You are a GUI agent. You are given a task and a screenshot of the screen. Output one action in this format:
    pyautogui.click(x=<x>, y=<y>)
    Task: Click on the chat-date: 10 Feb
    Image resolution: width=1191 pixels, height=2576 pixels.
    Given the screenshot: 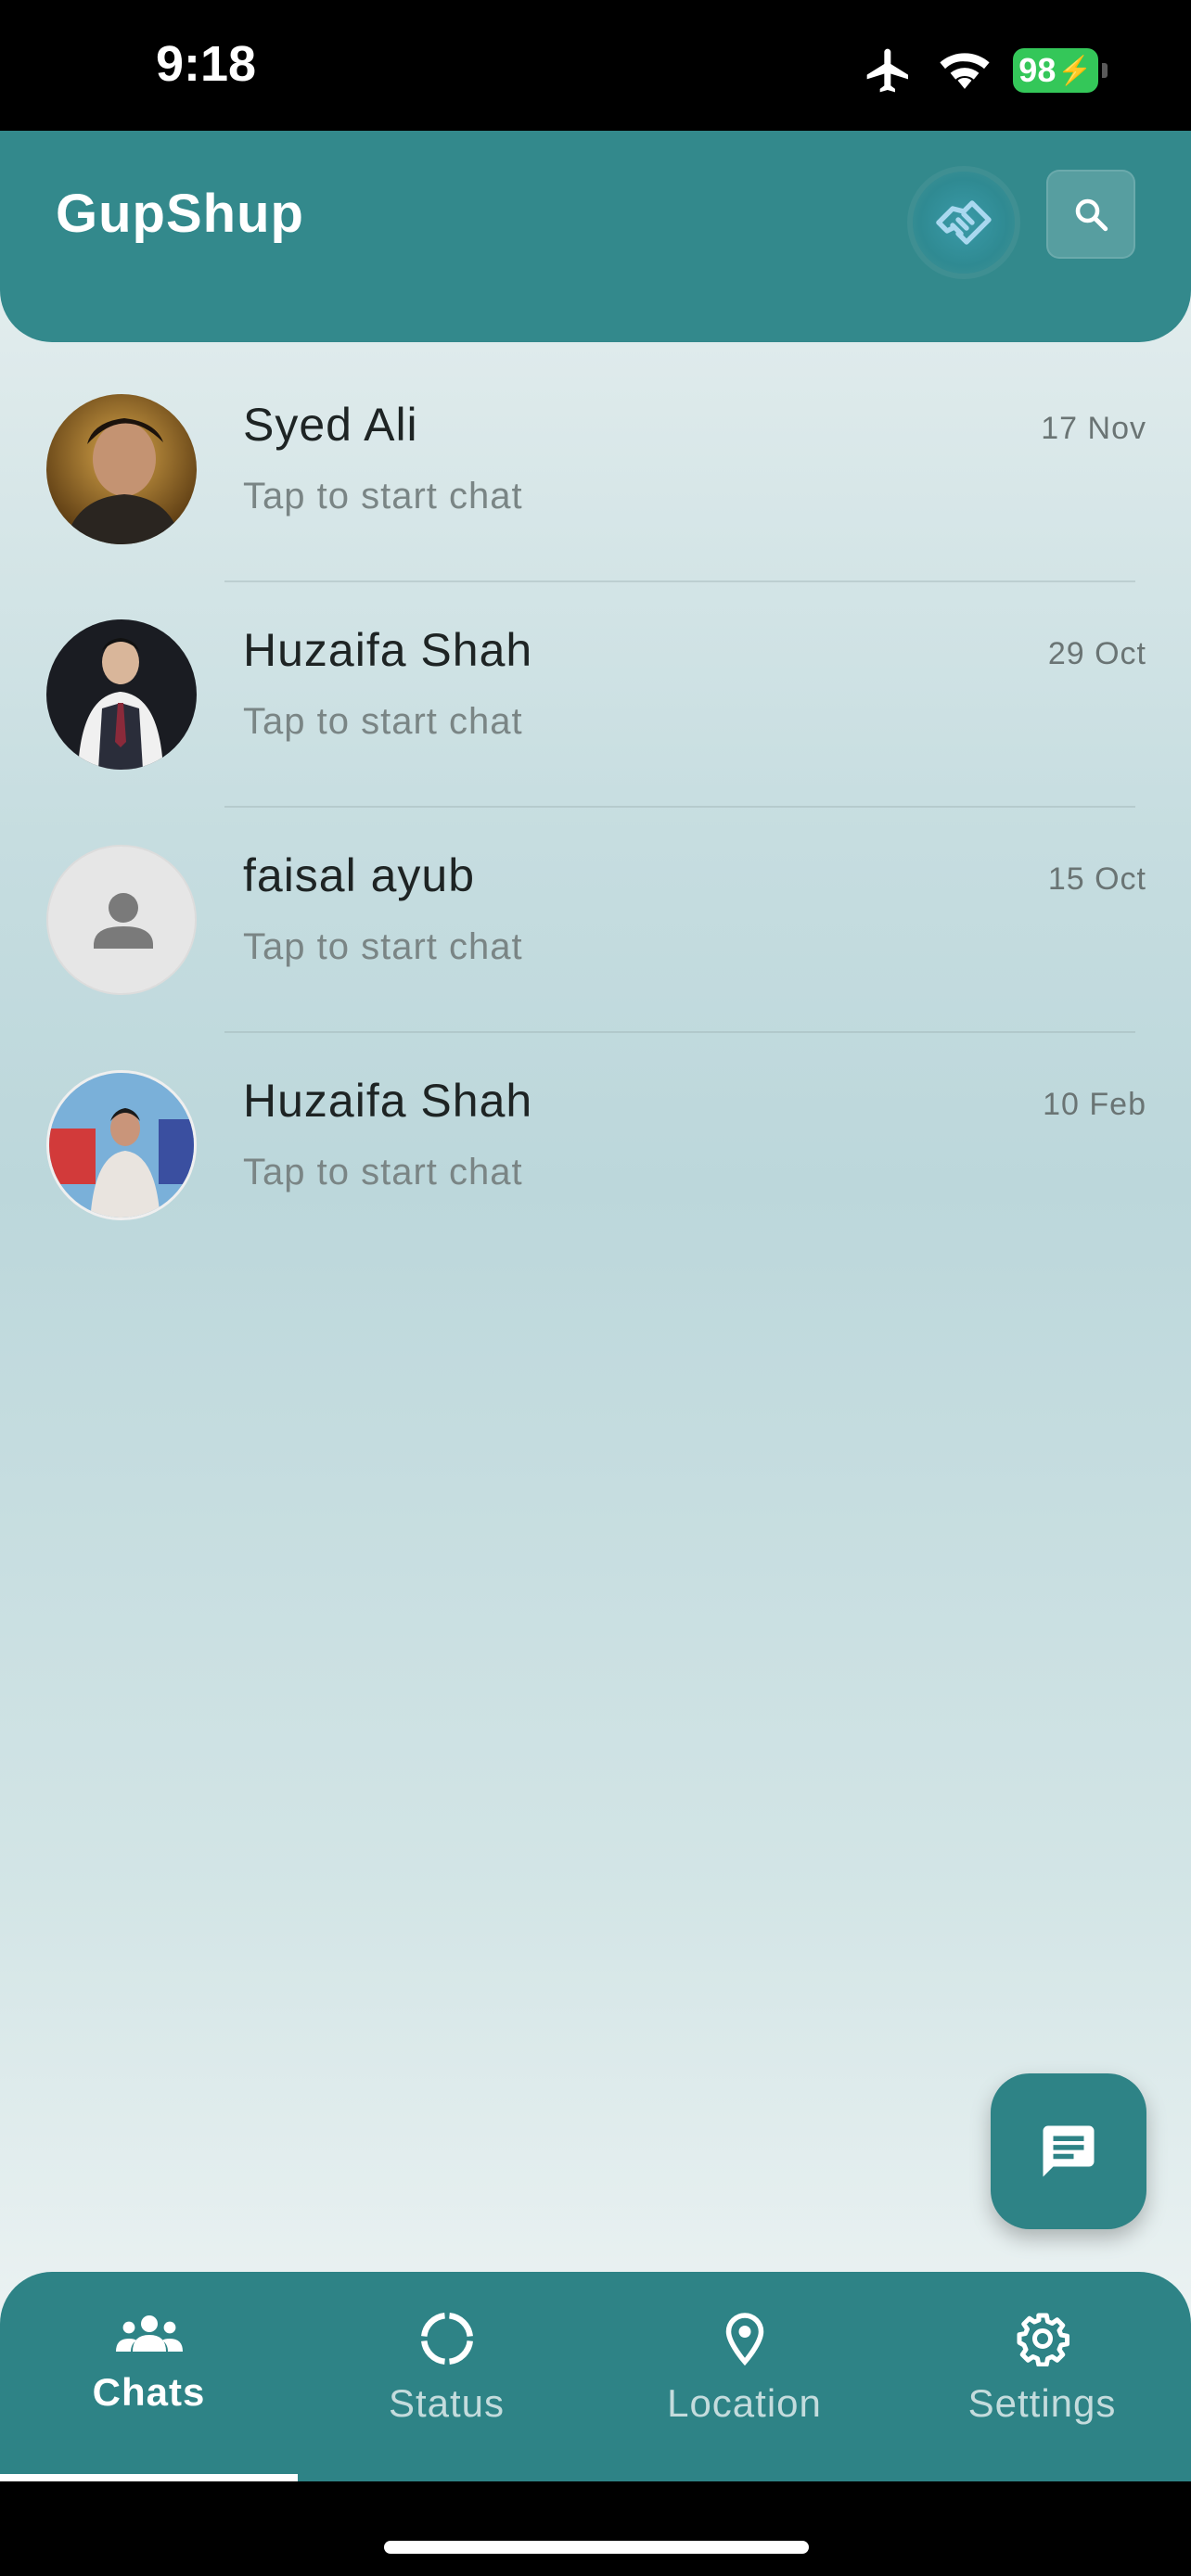 What is the action you would take?
    pyautogui.click(x=1095, y=1104)
    